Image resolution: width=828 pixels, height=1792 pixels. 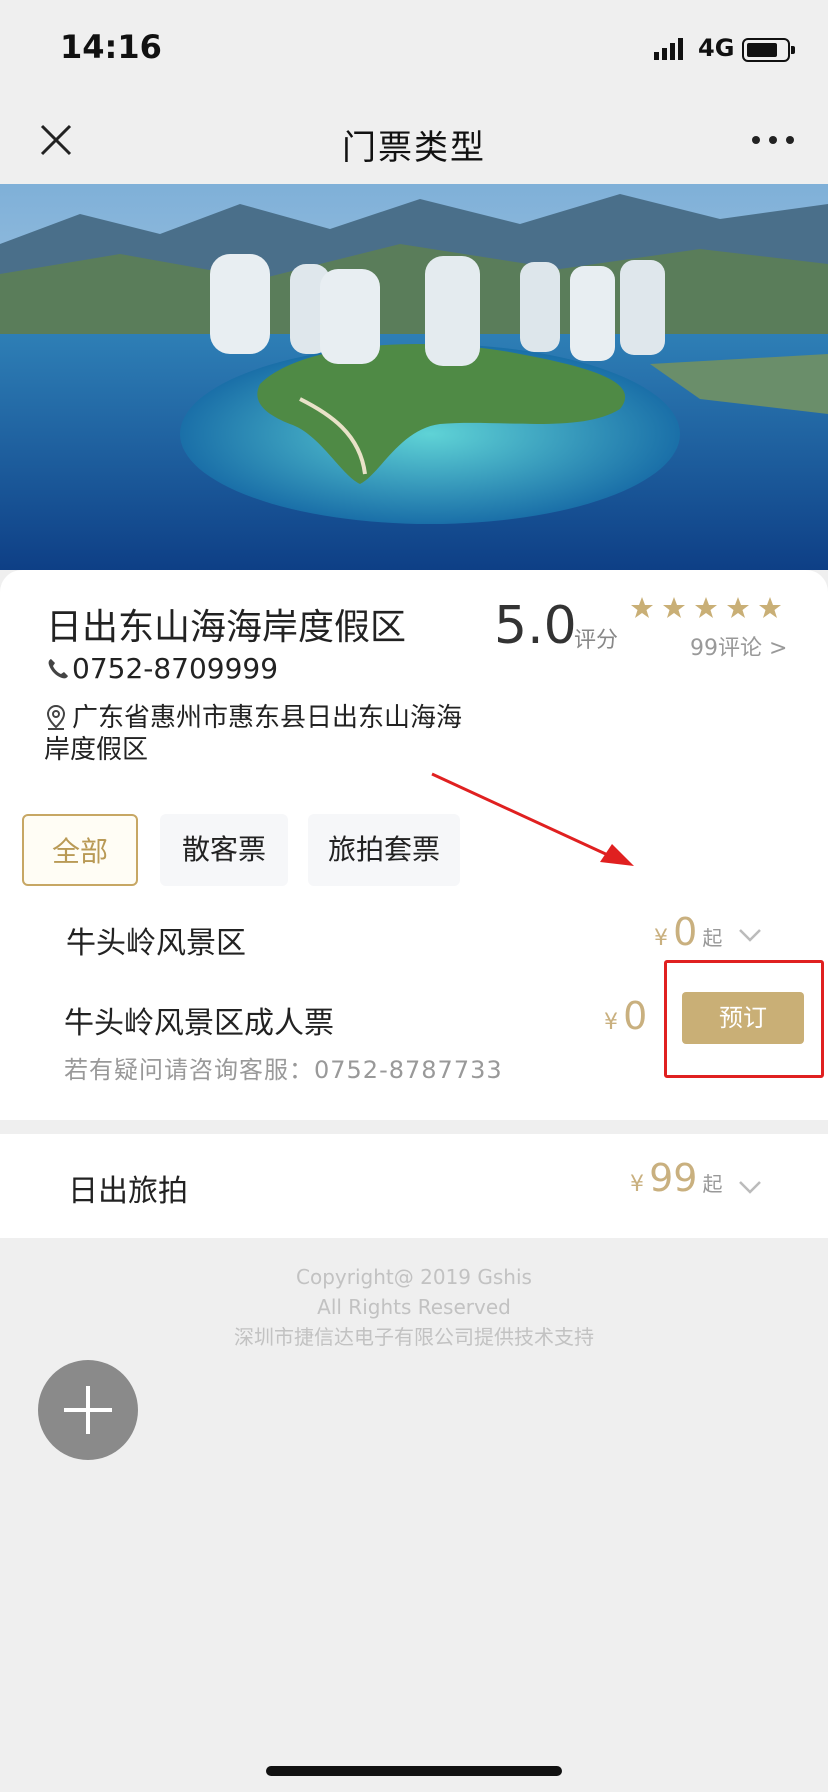 I want to click on signal-icon, so click(x=668, y=49).